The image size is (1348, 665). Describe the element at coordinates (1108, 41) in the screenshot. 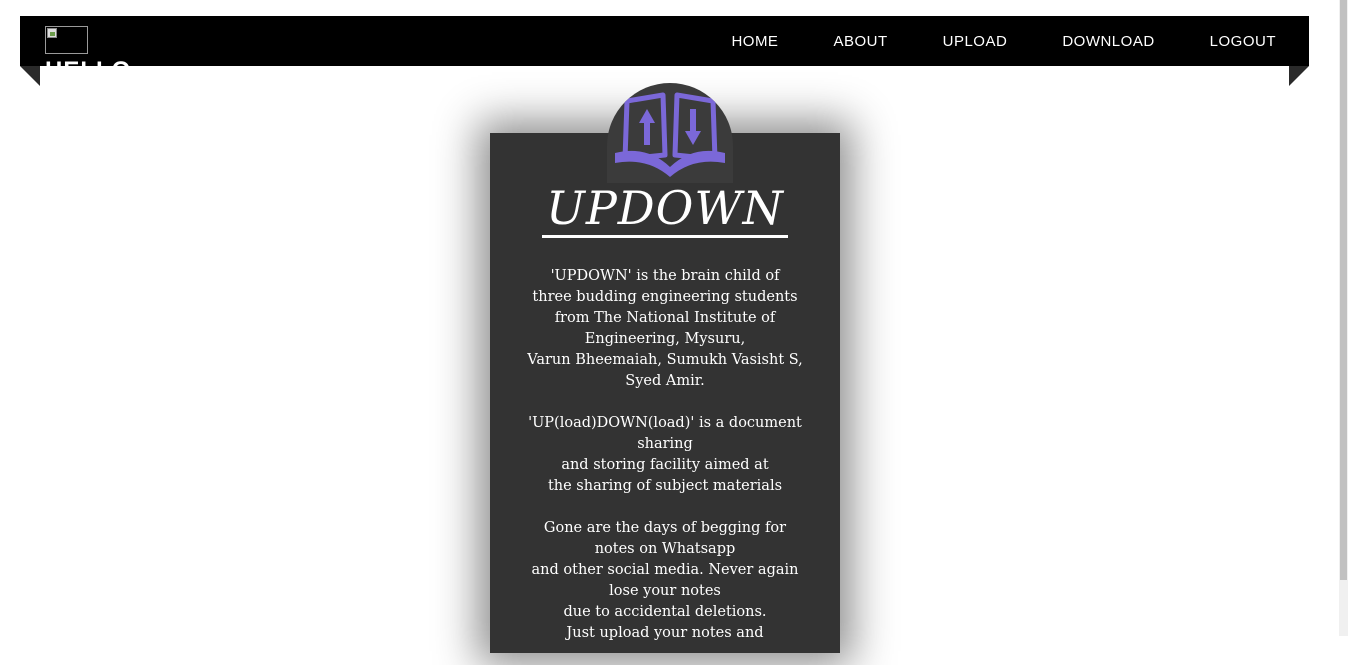

I see `nav-download: DOWNLOAD` at that location.